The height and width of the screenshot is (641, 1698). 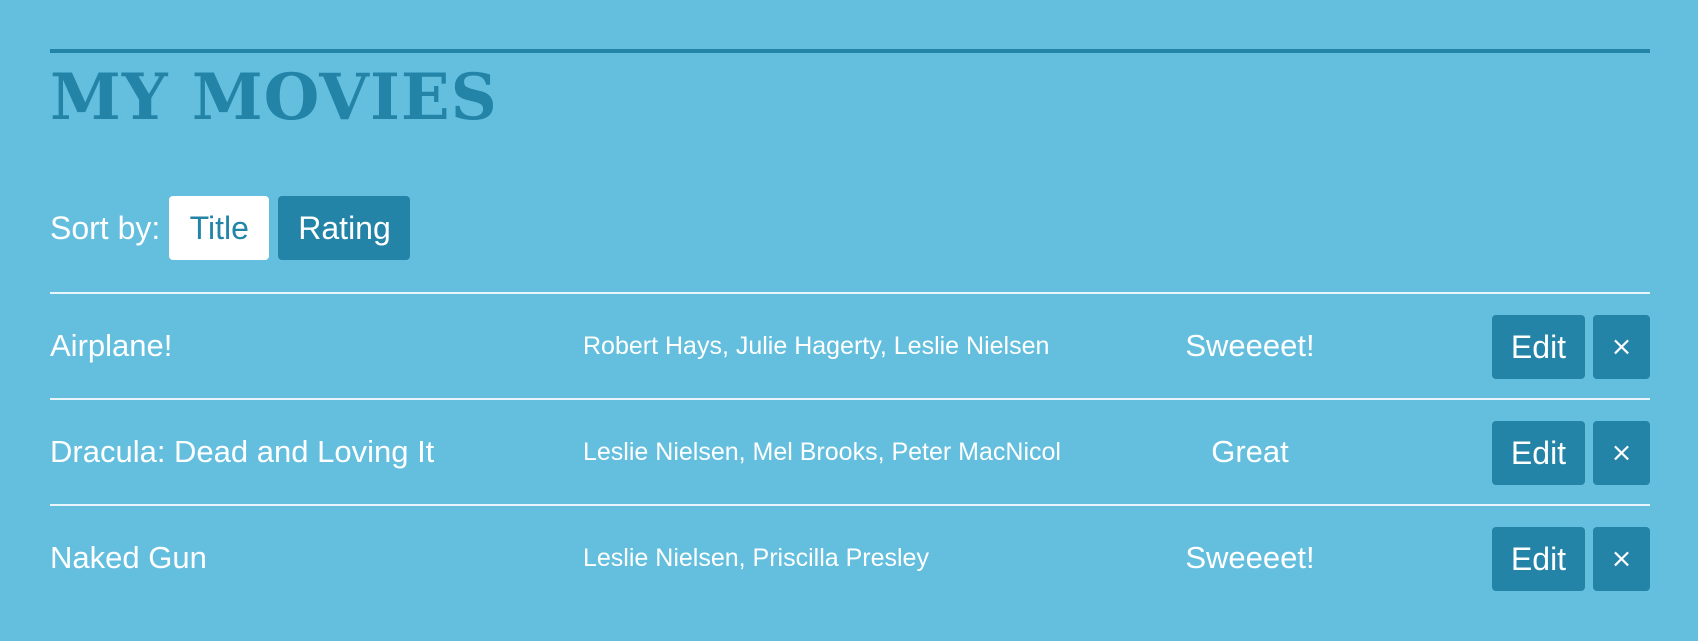 What do you see at coordinates (344, 228) in the screenshot?
I see `sort-by-rating-button: Rating` at bounding box center [344, 228].